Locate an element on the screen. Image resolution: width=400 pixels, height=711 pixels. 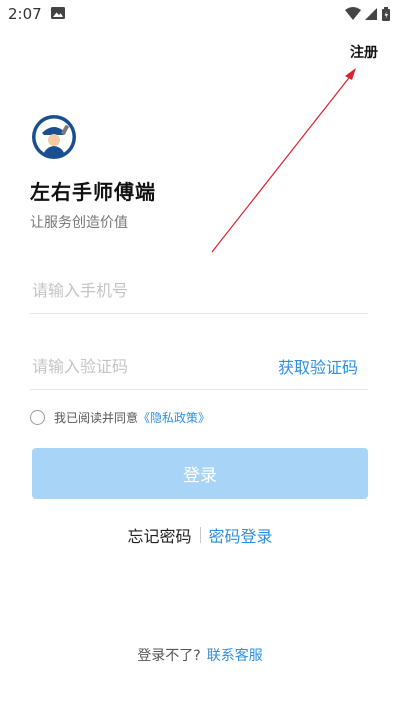
login-button: 登录 is located at coordinates (200, 473).